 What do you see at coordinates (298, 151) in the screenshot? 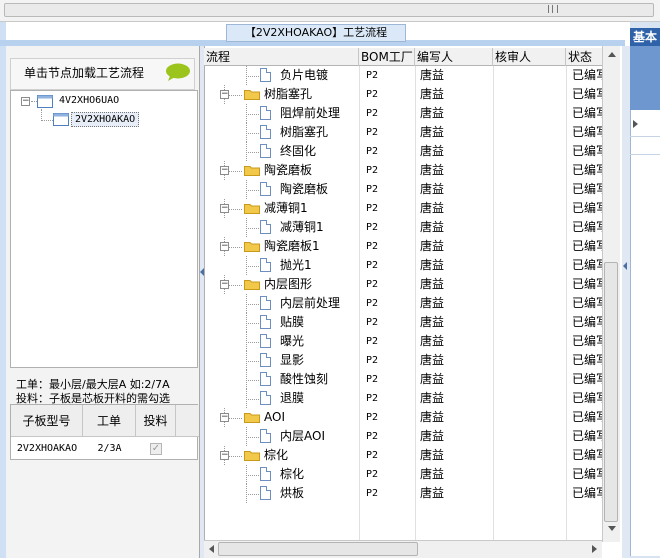
I see `row-process-name: 终固化` at bounding box center [298, 151].